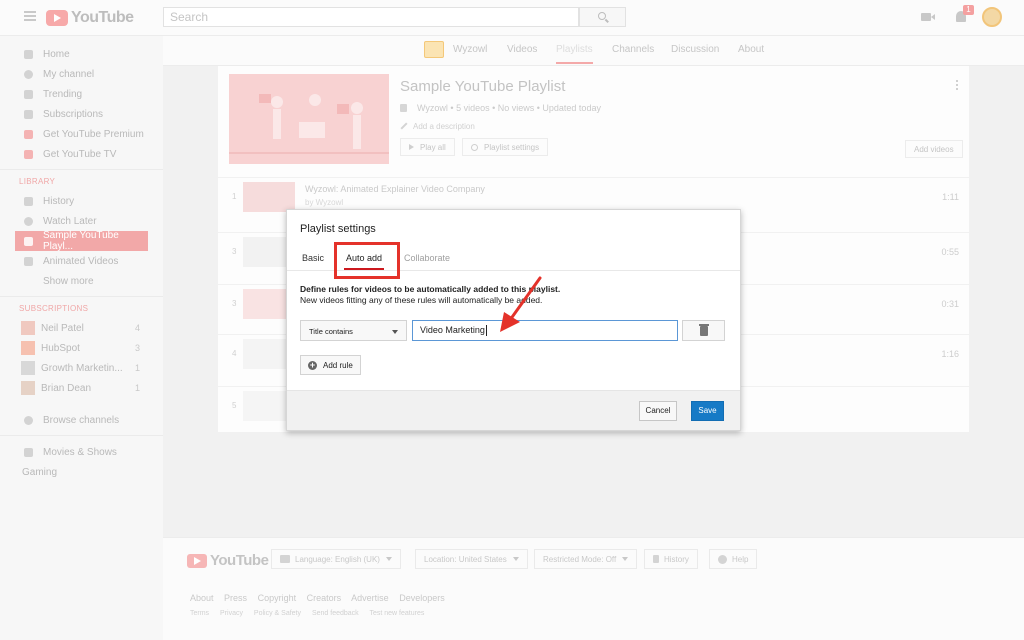 This screenshot has height=640, width=1024. Describe the element at coordinates (403, 108) in the screenshot. I see `lock-icon` at that location.